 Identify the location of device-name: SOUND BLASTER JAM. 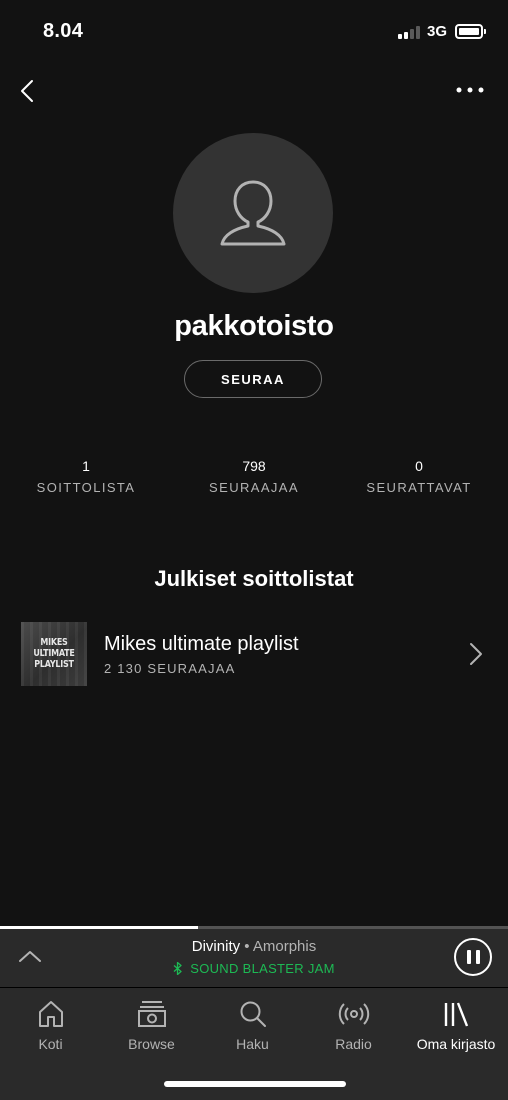
(262, 968).